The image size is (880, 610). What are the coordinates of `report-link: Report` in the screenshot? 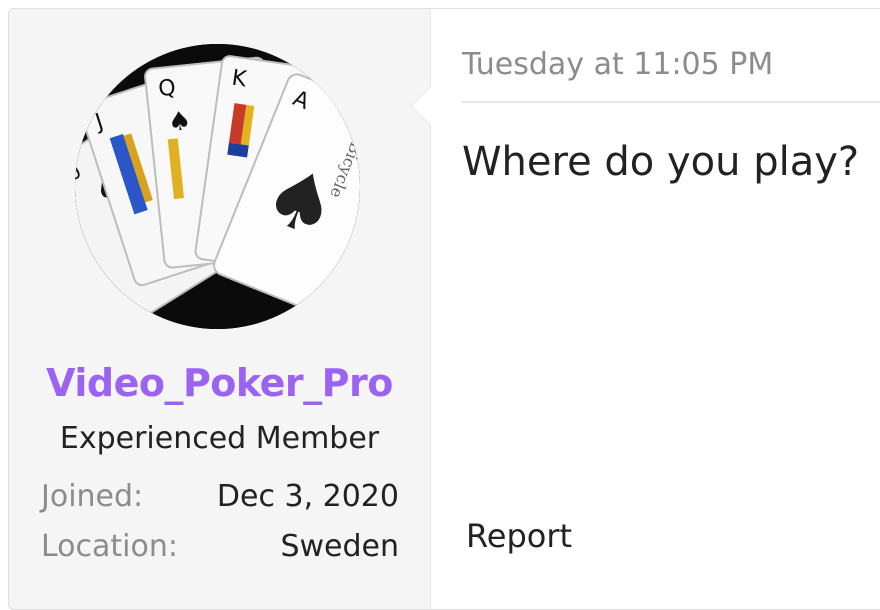 It's located at (519, 536).